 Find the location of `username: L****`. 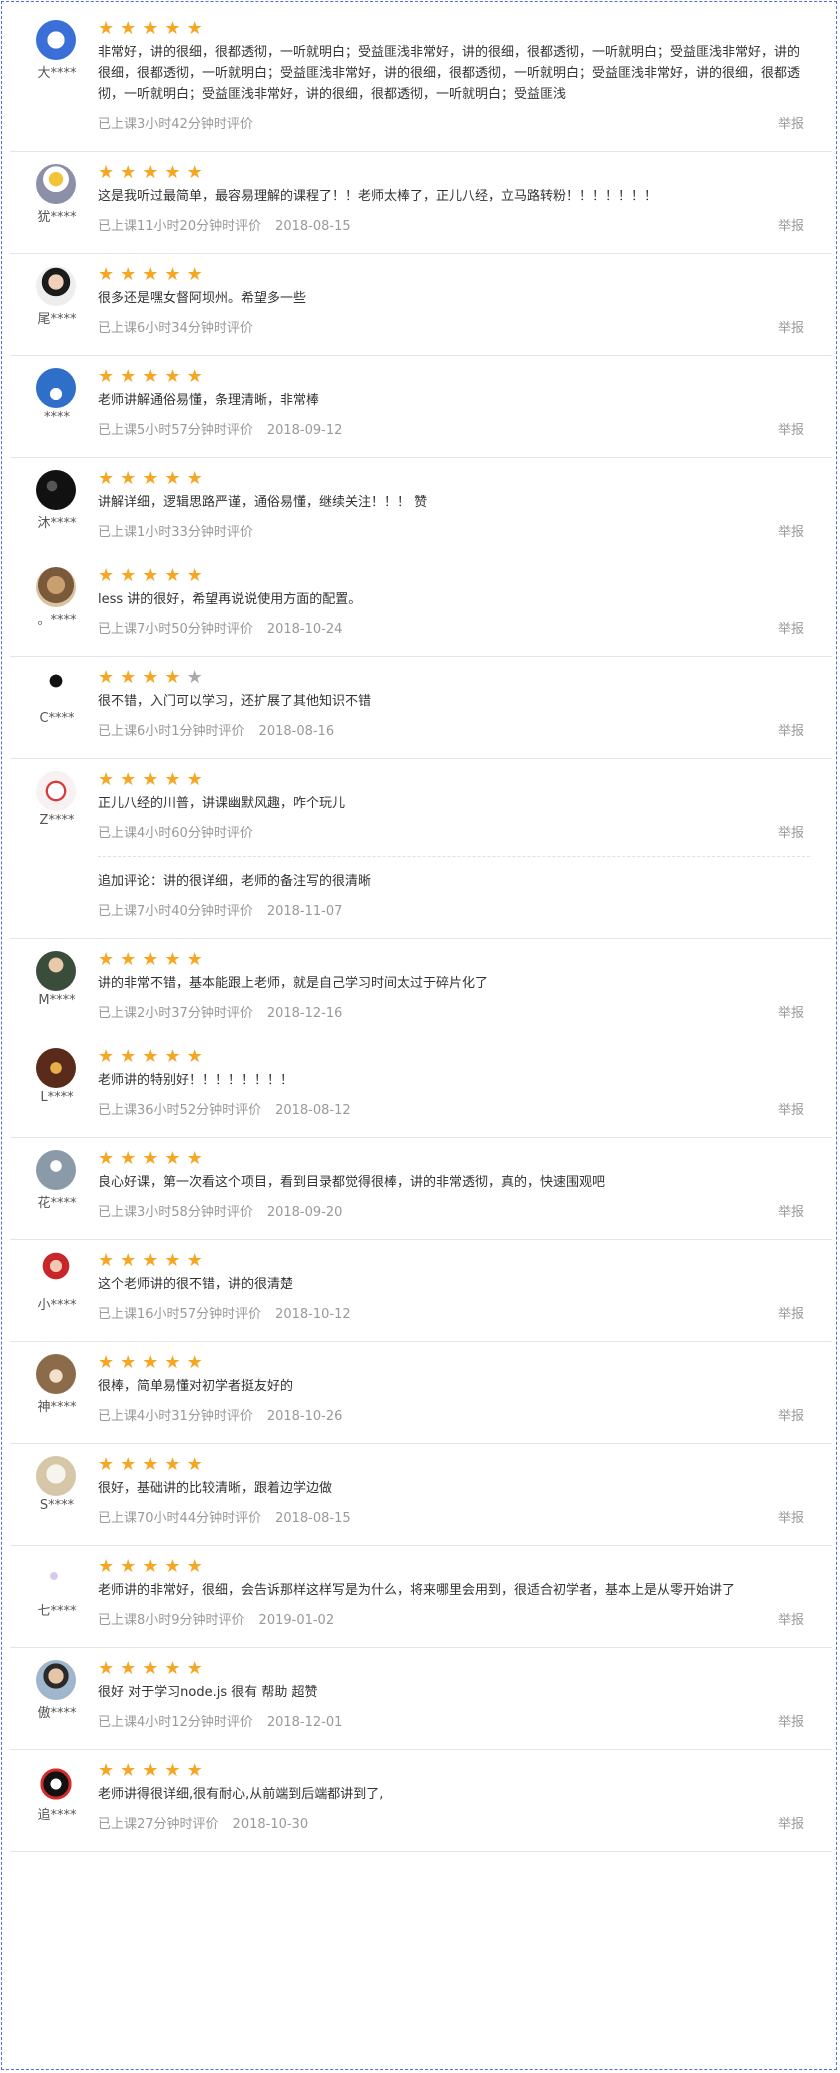

username: L**** is located at coordinates (57, 1097).